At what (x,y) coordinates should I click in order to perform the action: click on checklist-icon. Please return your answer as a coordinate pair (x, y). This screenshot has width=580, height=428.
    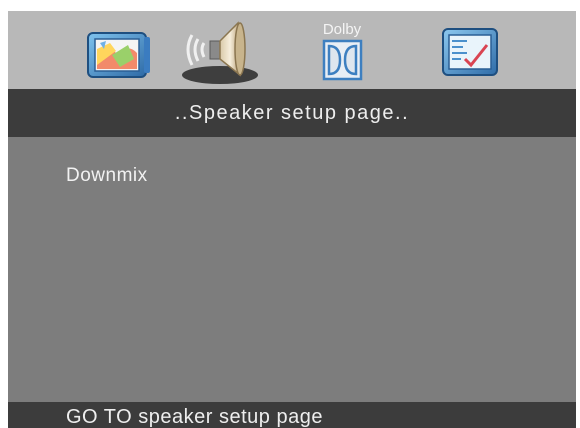
    Looking at the image, I should click on (470, 52).